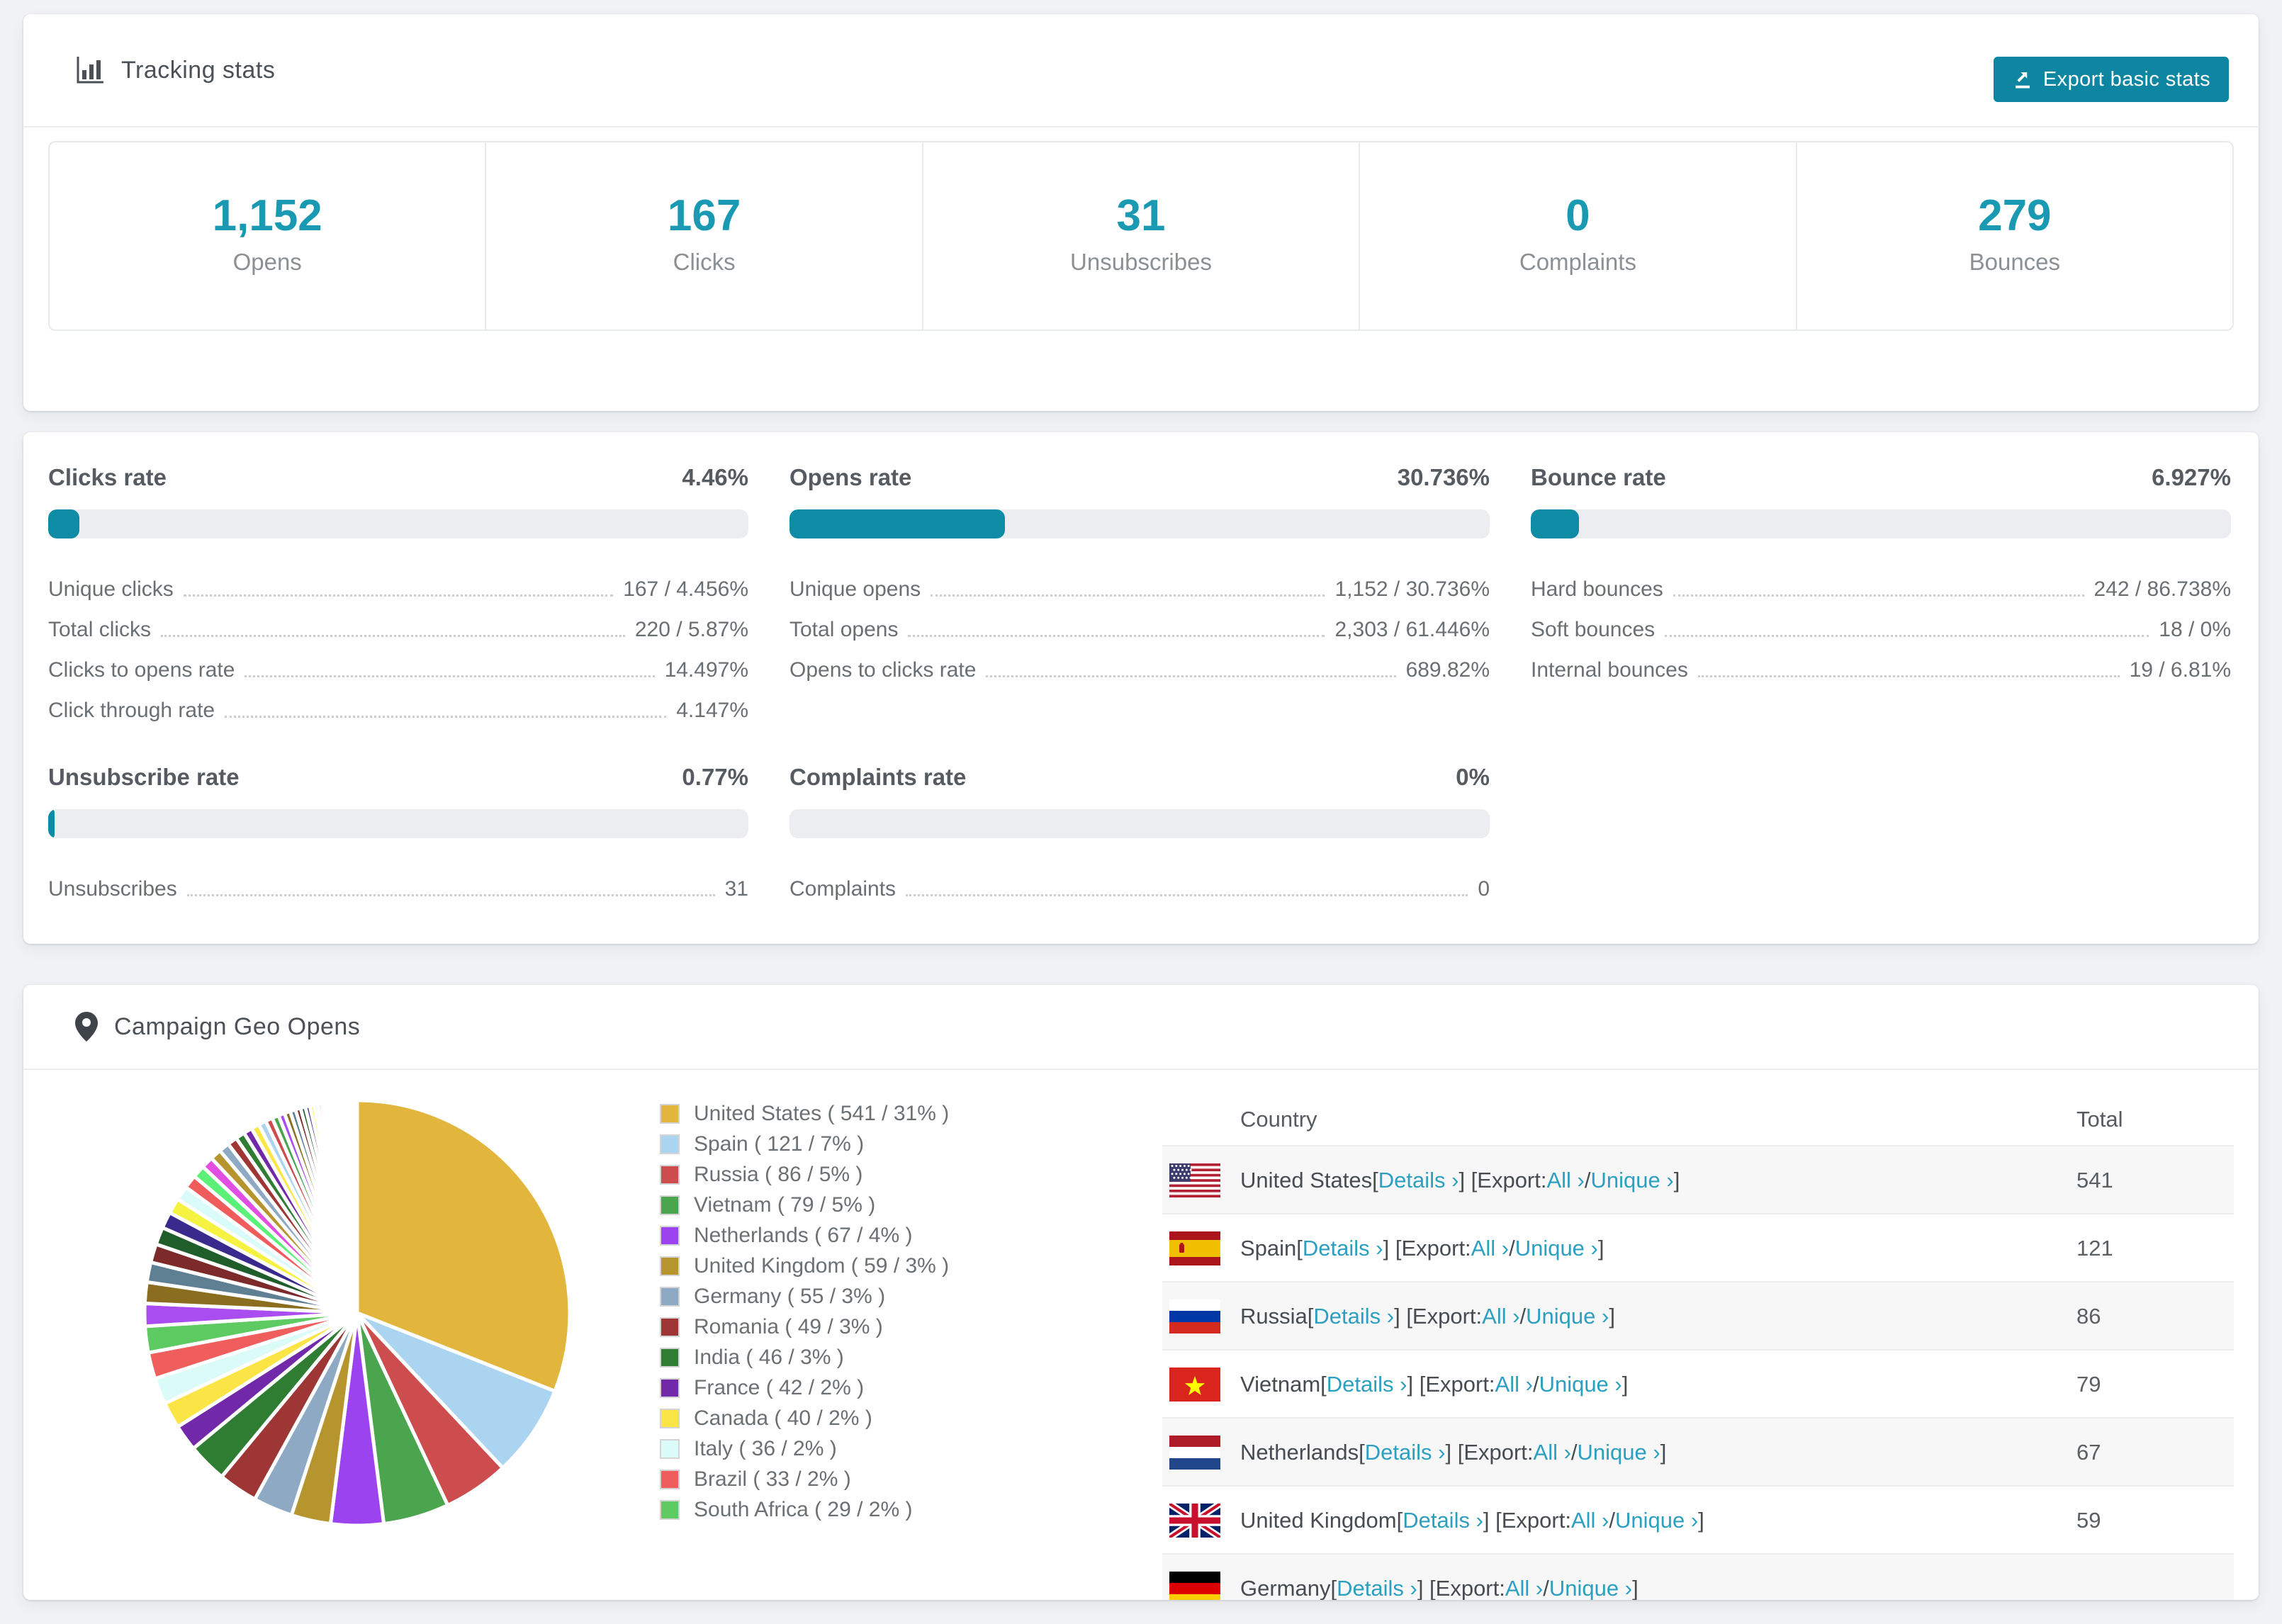 This screenshot has height=1624, width=2282. What do you see at coordinates (1139, 886) in the screenshot?
I see `stat-row: Complaints 0` at bounding box center [1139, 886].